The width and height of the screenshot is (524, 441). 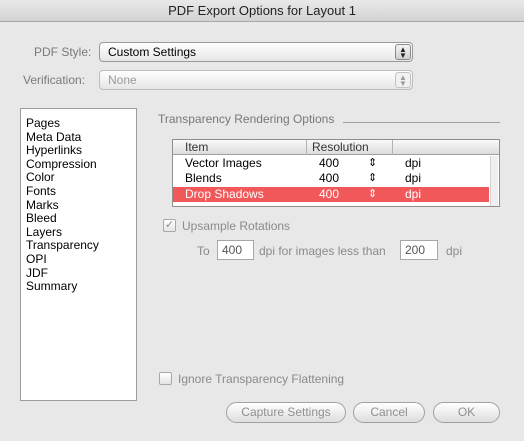 What do you see at coordinates (256, 52) in the screenshot?
I see `pdf-style-popup: Custom Settings ▲ ▼` at bounding box center [256, 52].